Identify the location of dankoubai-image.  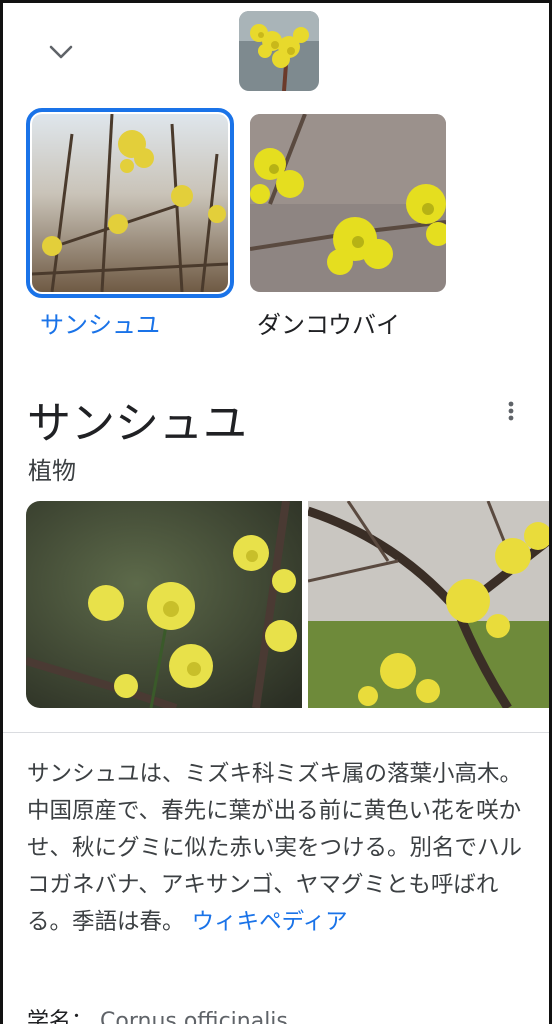
(348, 203).